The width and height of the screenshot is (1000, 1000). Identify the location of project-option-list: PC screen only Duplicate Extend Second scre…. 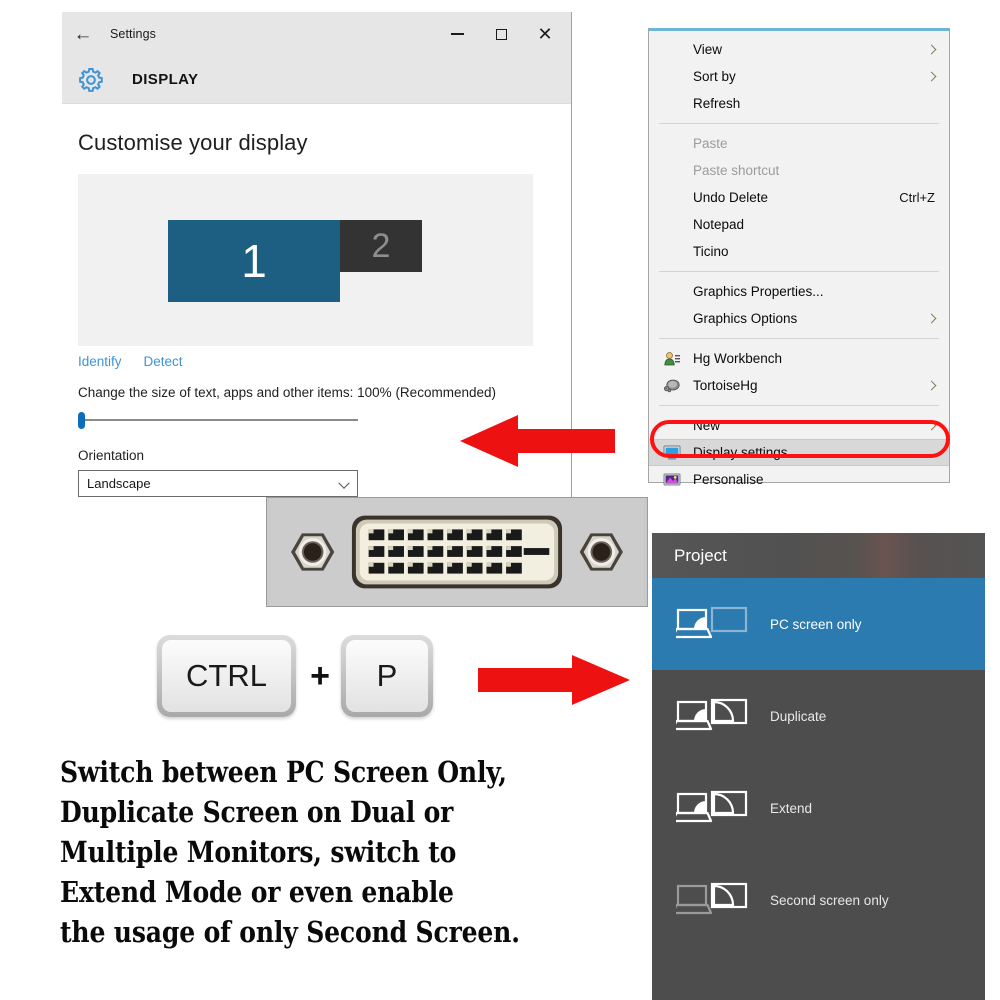
(818, 762).